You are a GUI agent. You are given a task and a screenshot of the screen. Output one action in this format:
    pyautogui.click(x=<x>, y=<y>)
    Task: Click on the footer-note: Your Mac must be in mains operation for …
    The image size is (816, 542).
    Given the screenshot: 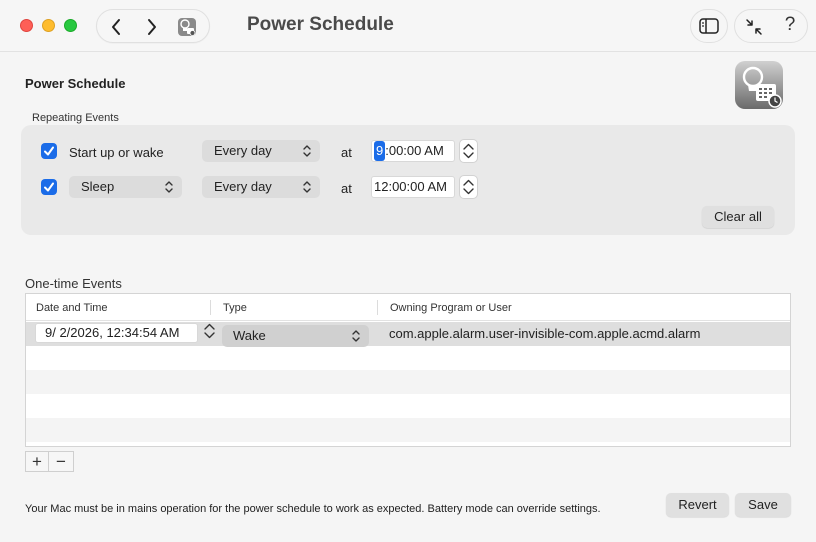 What is the action you would take?
    pyautogui.click(x=313, y=509)
    